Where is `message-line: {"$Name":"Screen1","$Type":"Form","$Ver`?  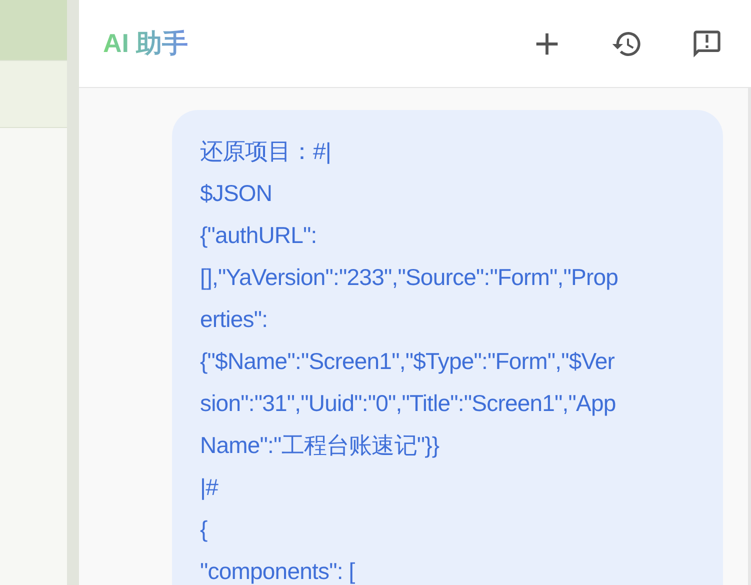
message-line: {"$Name":"Screen1","$Type":"Form","$Ver is located at coordinates (407, 361).